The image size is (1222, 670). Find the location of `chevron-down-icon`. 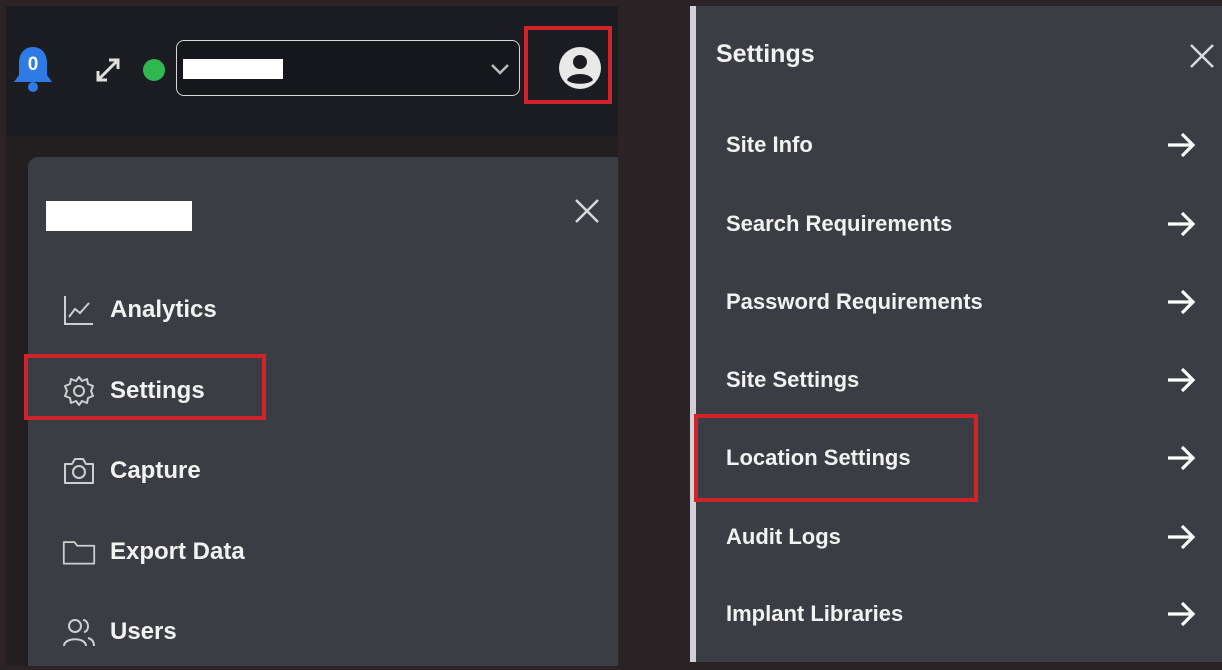

chevron-down-icon is located at coordinates (500, 69).